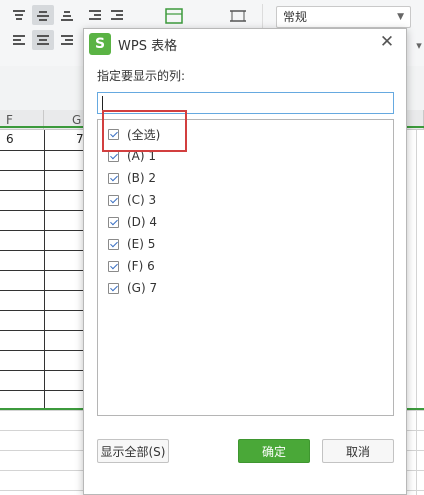 The image size is (424, 495). I want to click on align-right-button, so click(67, 40).